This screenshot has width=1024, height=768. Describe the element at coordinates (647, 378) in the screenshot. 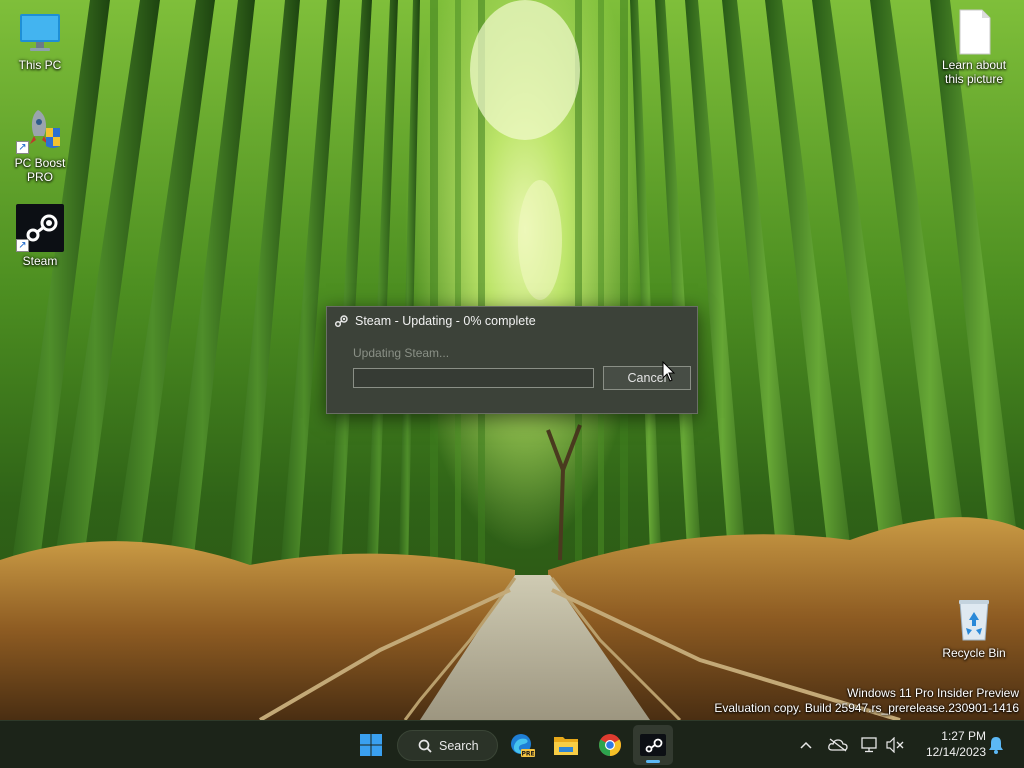

I see `cancel-button: Cancel` at that location.